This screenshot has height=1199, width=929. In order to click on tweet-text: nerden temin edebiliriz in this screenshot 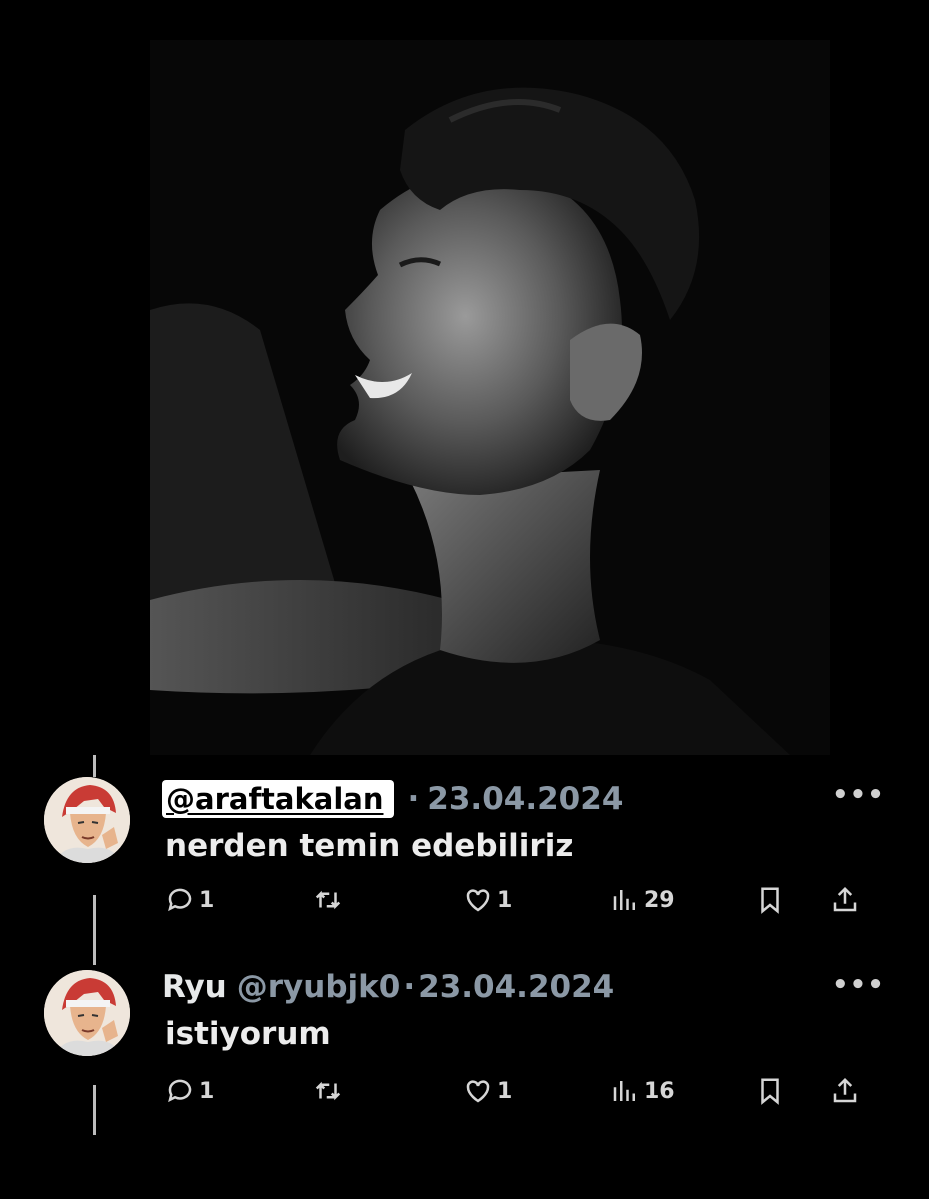, I will do `click(369, 846)`.